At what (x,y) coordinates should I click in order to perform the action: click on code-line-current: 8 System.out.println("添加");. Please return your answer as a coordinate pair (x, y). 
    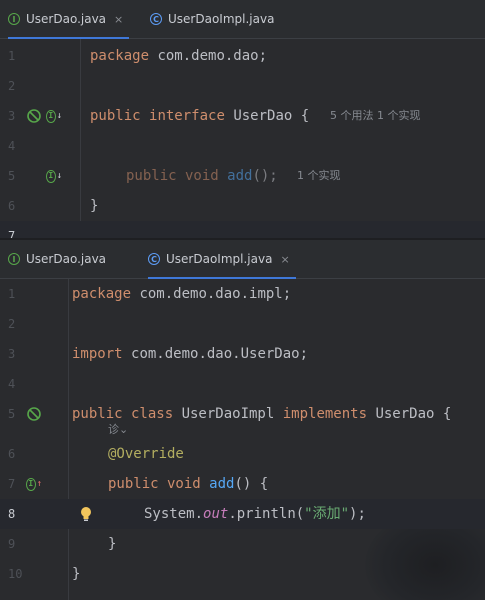
    Looking at the image, I should click on (242, 514).